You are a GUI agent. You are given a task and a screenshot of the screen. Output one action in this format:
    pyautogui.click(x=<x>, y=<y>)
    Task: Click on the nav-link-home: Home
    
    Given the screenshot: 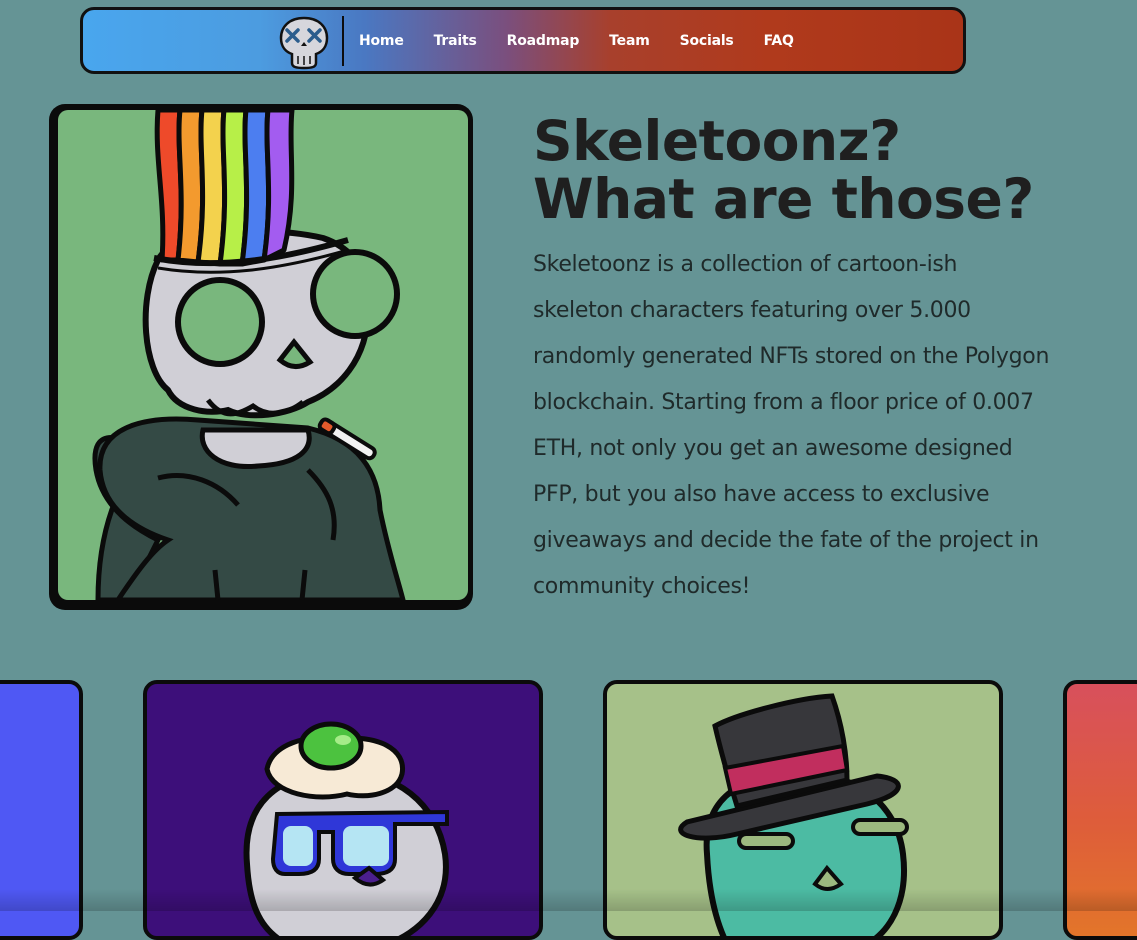 What is the action you would take?
    pyautogui.click(x=381, y=41)
    